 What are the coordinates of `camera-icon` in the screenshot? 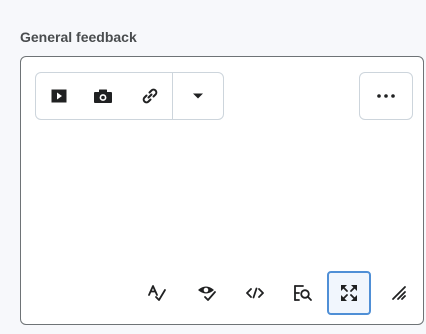 It's located at (103, 96).